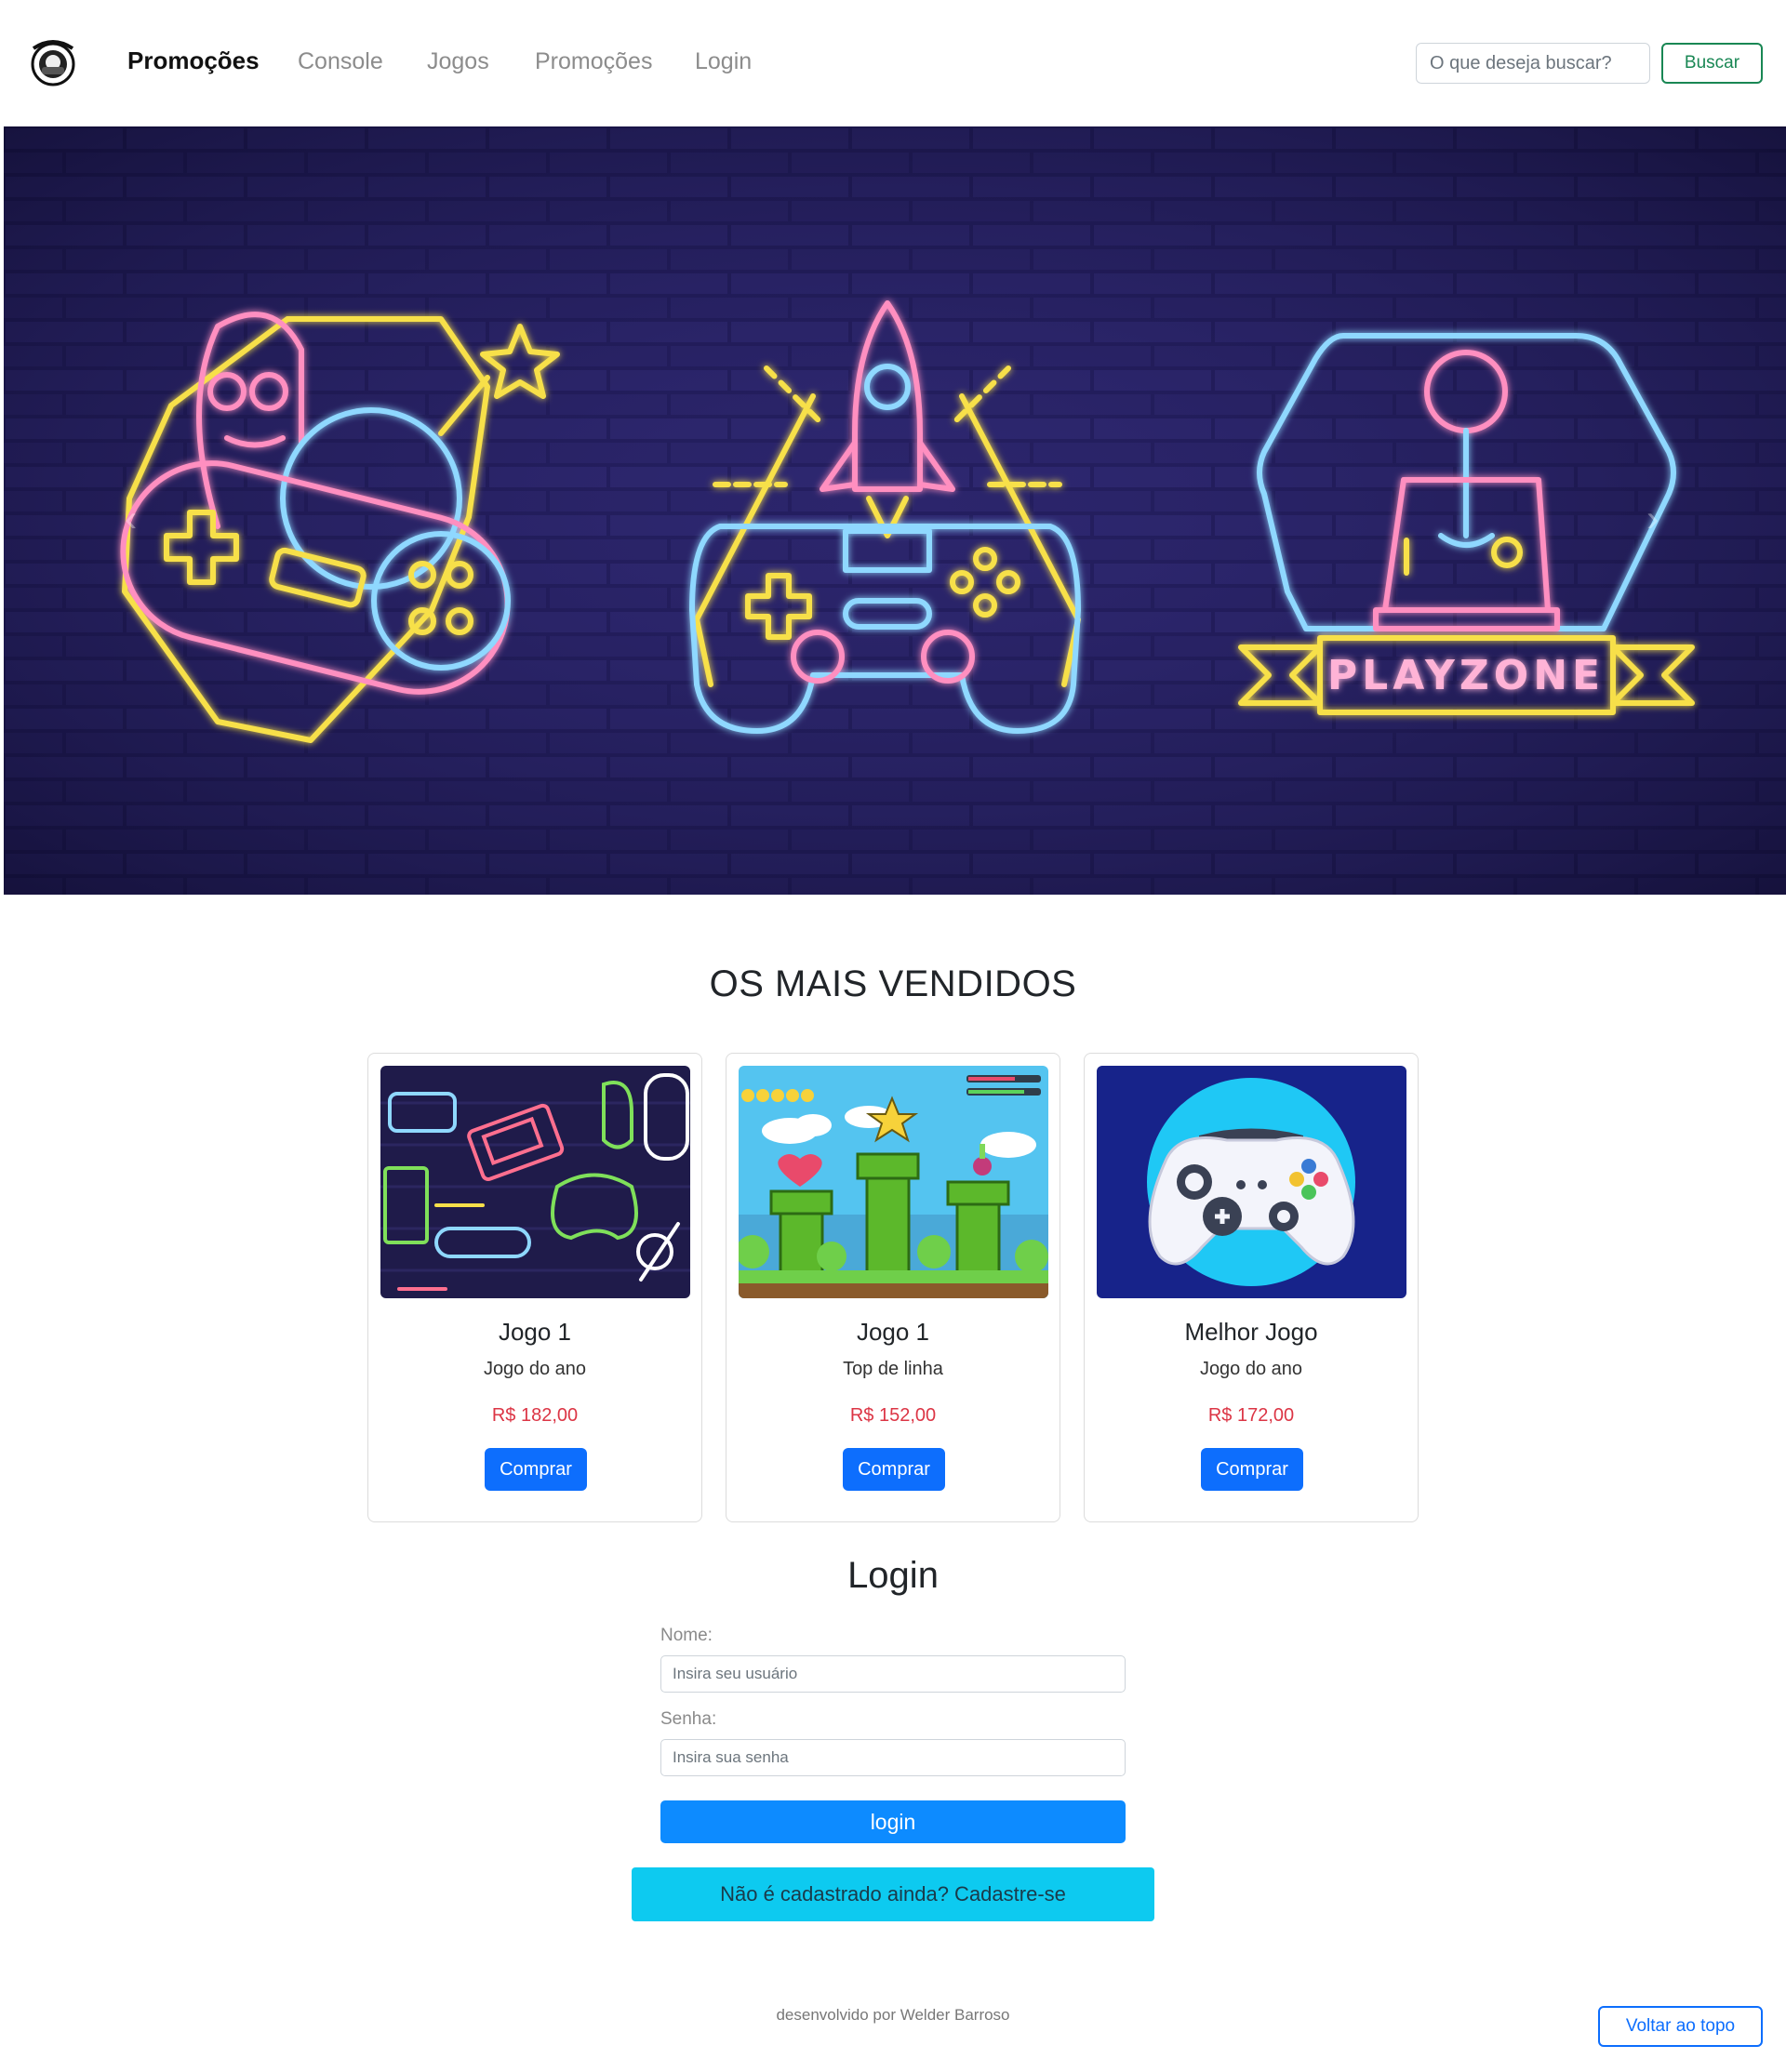 The height and width of the screenshot is (2072, 1786). I want to click on nav-link-console: Console, so click(340, 61).